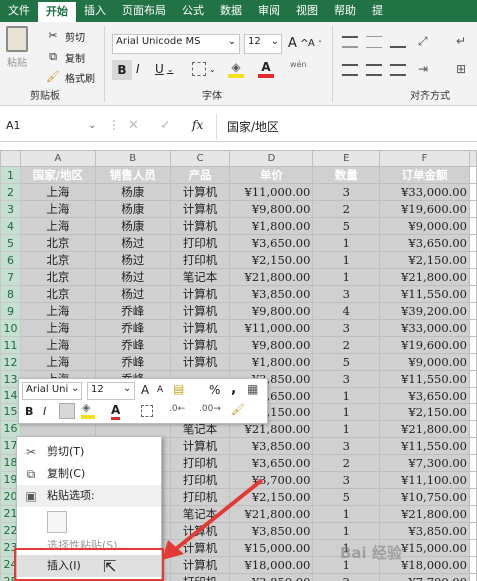 The image size is (477, 581). Describe the element at coordinates (231, 11) in the screenshot. I see `ribbon-tab: 数据` at that location.